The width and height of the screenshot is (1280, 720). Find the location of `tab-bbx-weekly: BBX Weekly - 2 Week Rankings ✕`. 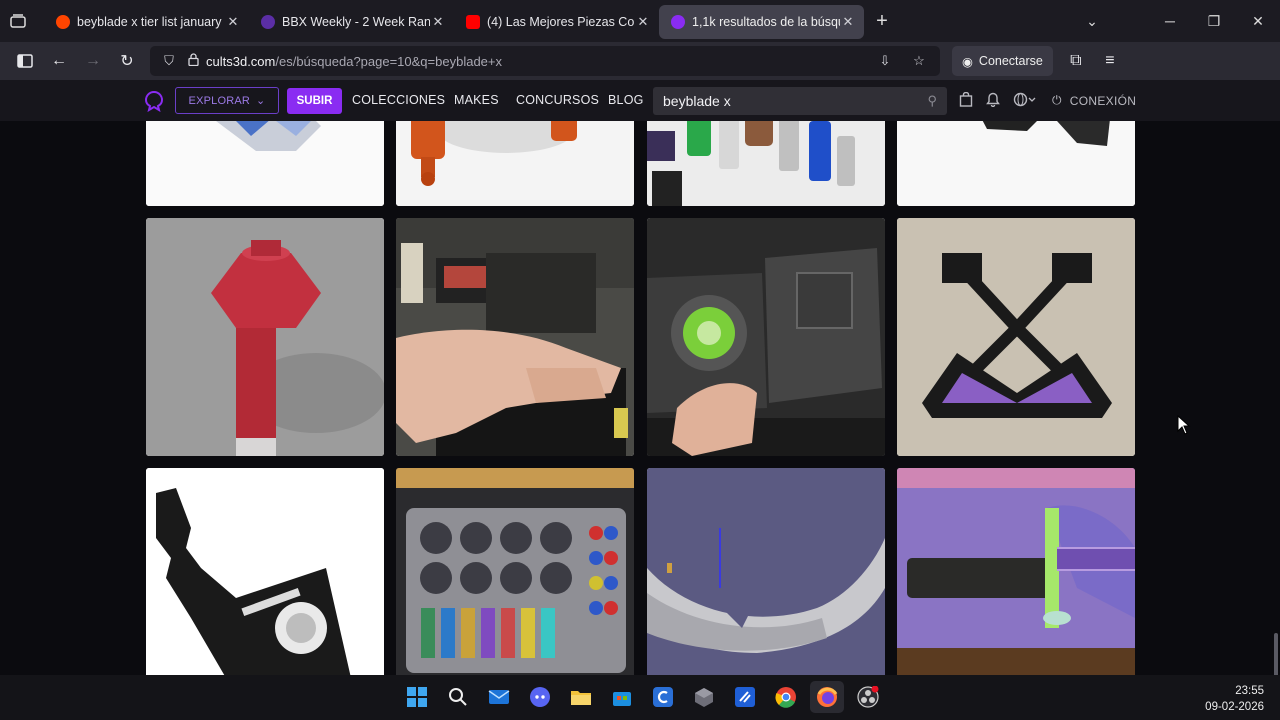

tab-bbx-weekly: BBX Weekly - 2 Week Rankings ✕ is located at coordinates (351, 22).